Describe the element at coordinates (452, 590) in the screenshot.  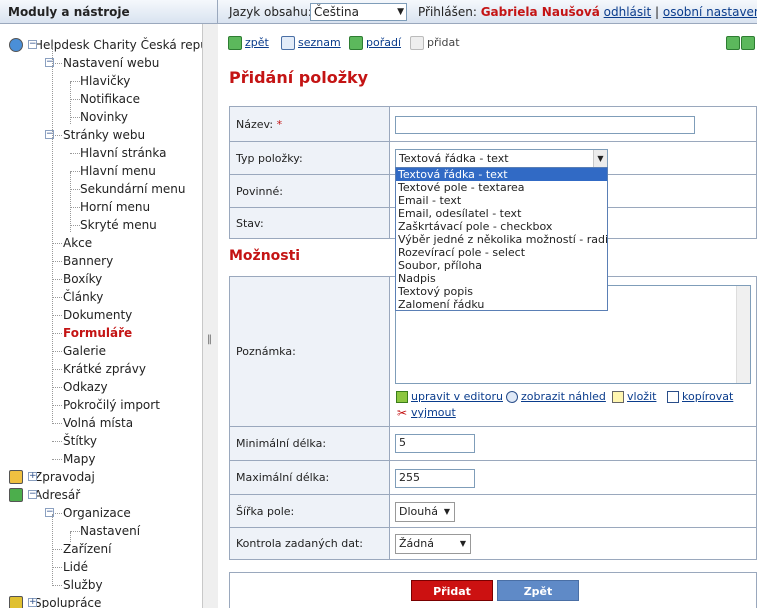
I see `submit-button: Přidat` at that location.